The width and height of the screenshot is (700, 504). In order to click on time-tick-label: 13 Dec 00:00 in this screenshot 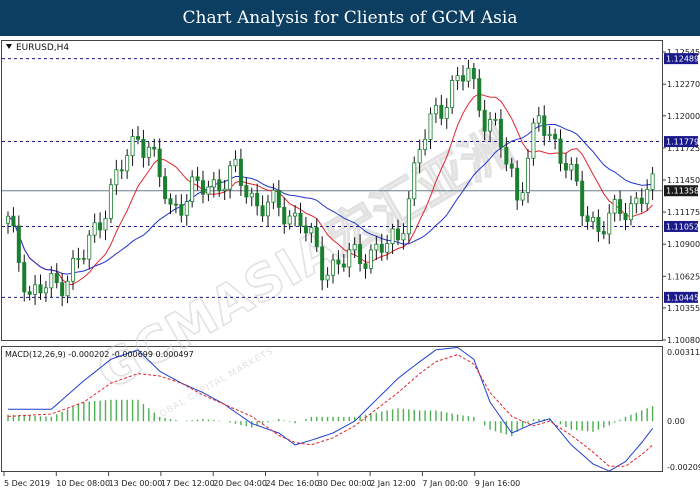, I will do `click(136, 483)`.